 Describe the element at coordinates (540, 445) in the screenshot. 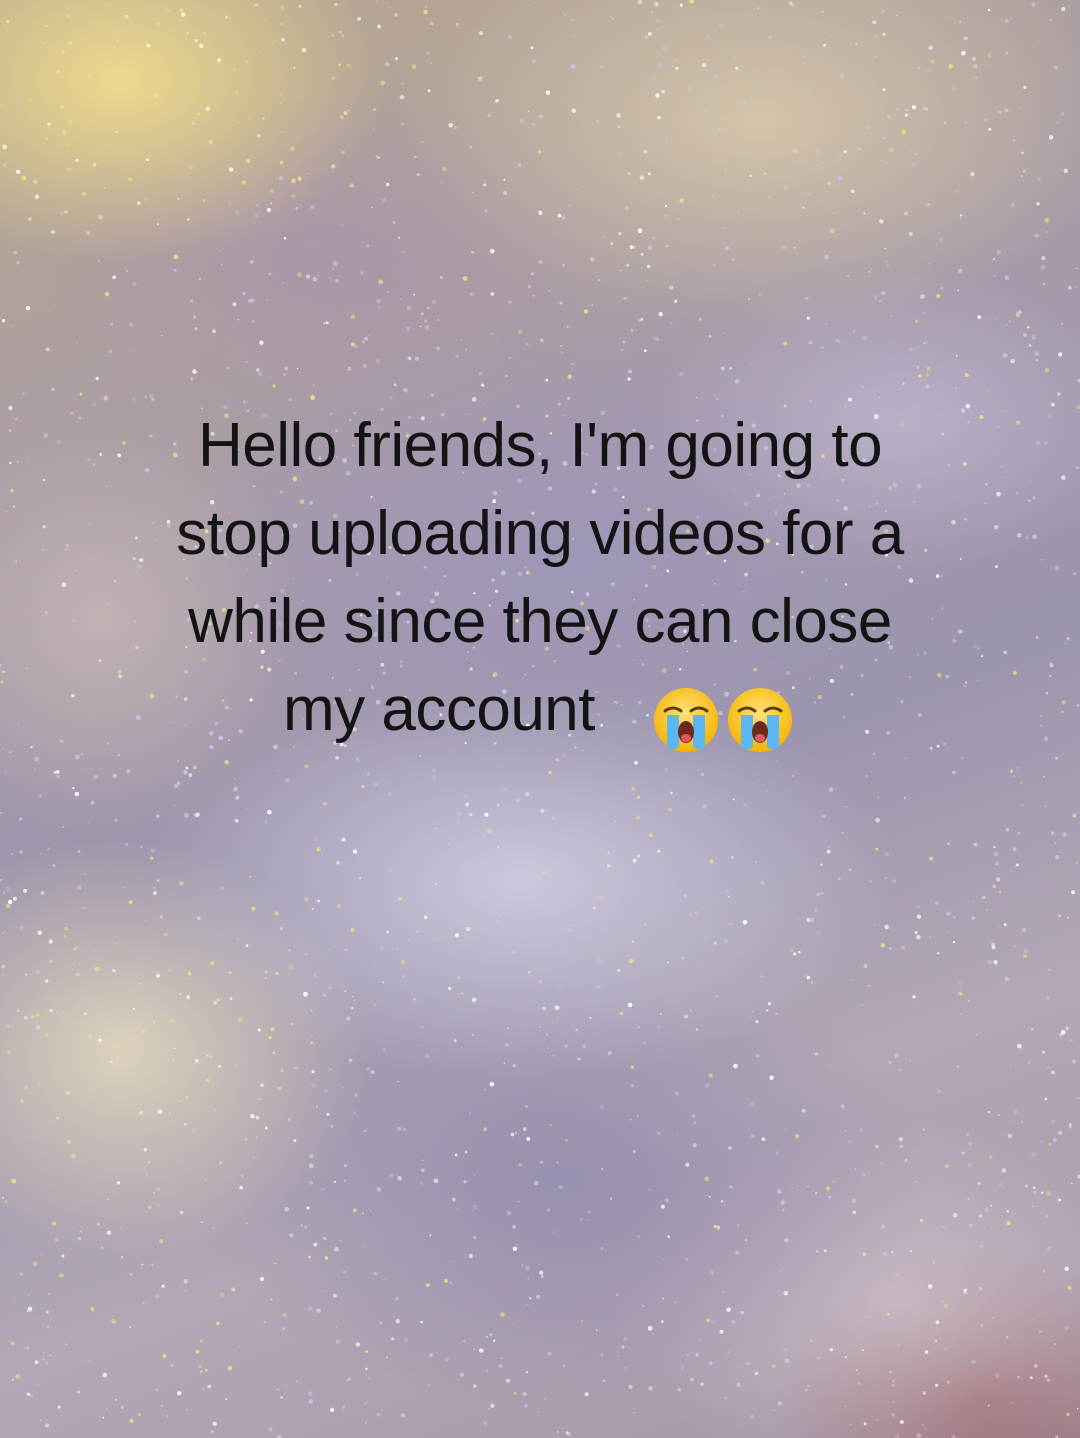

I see `caption-line-1: Hello friends, I'm going to` at that location.